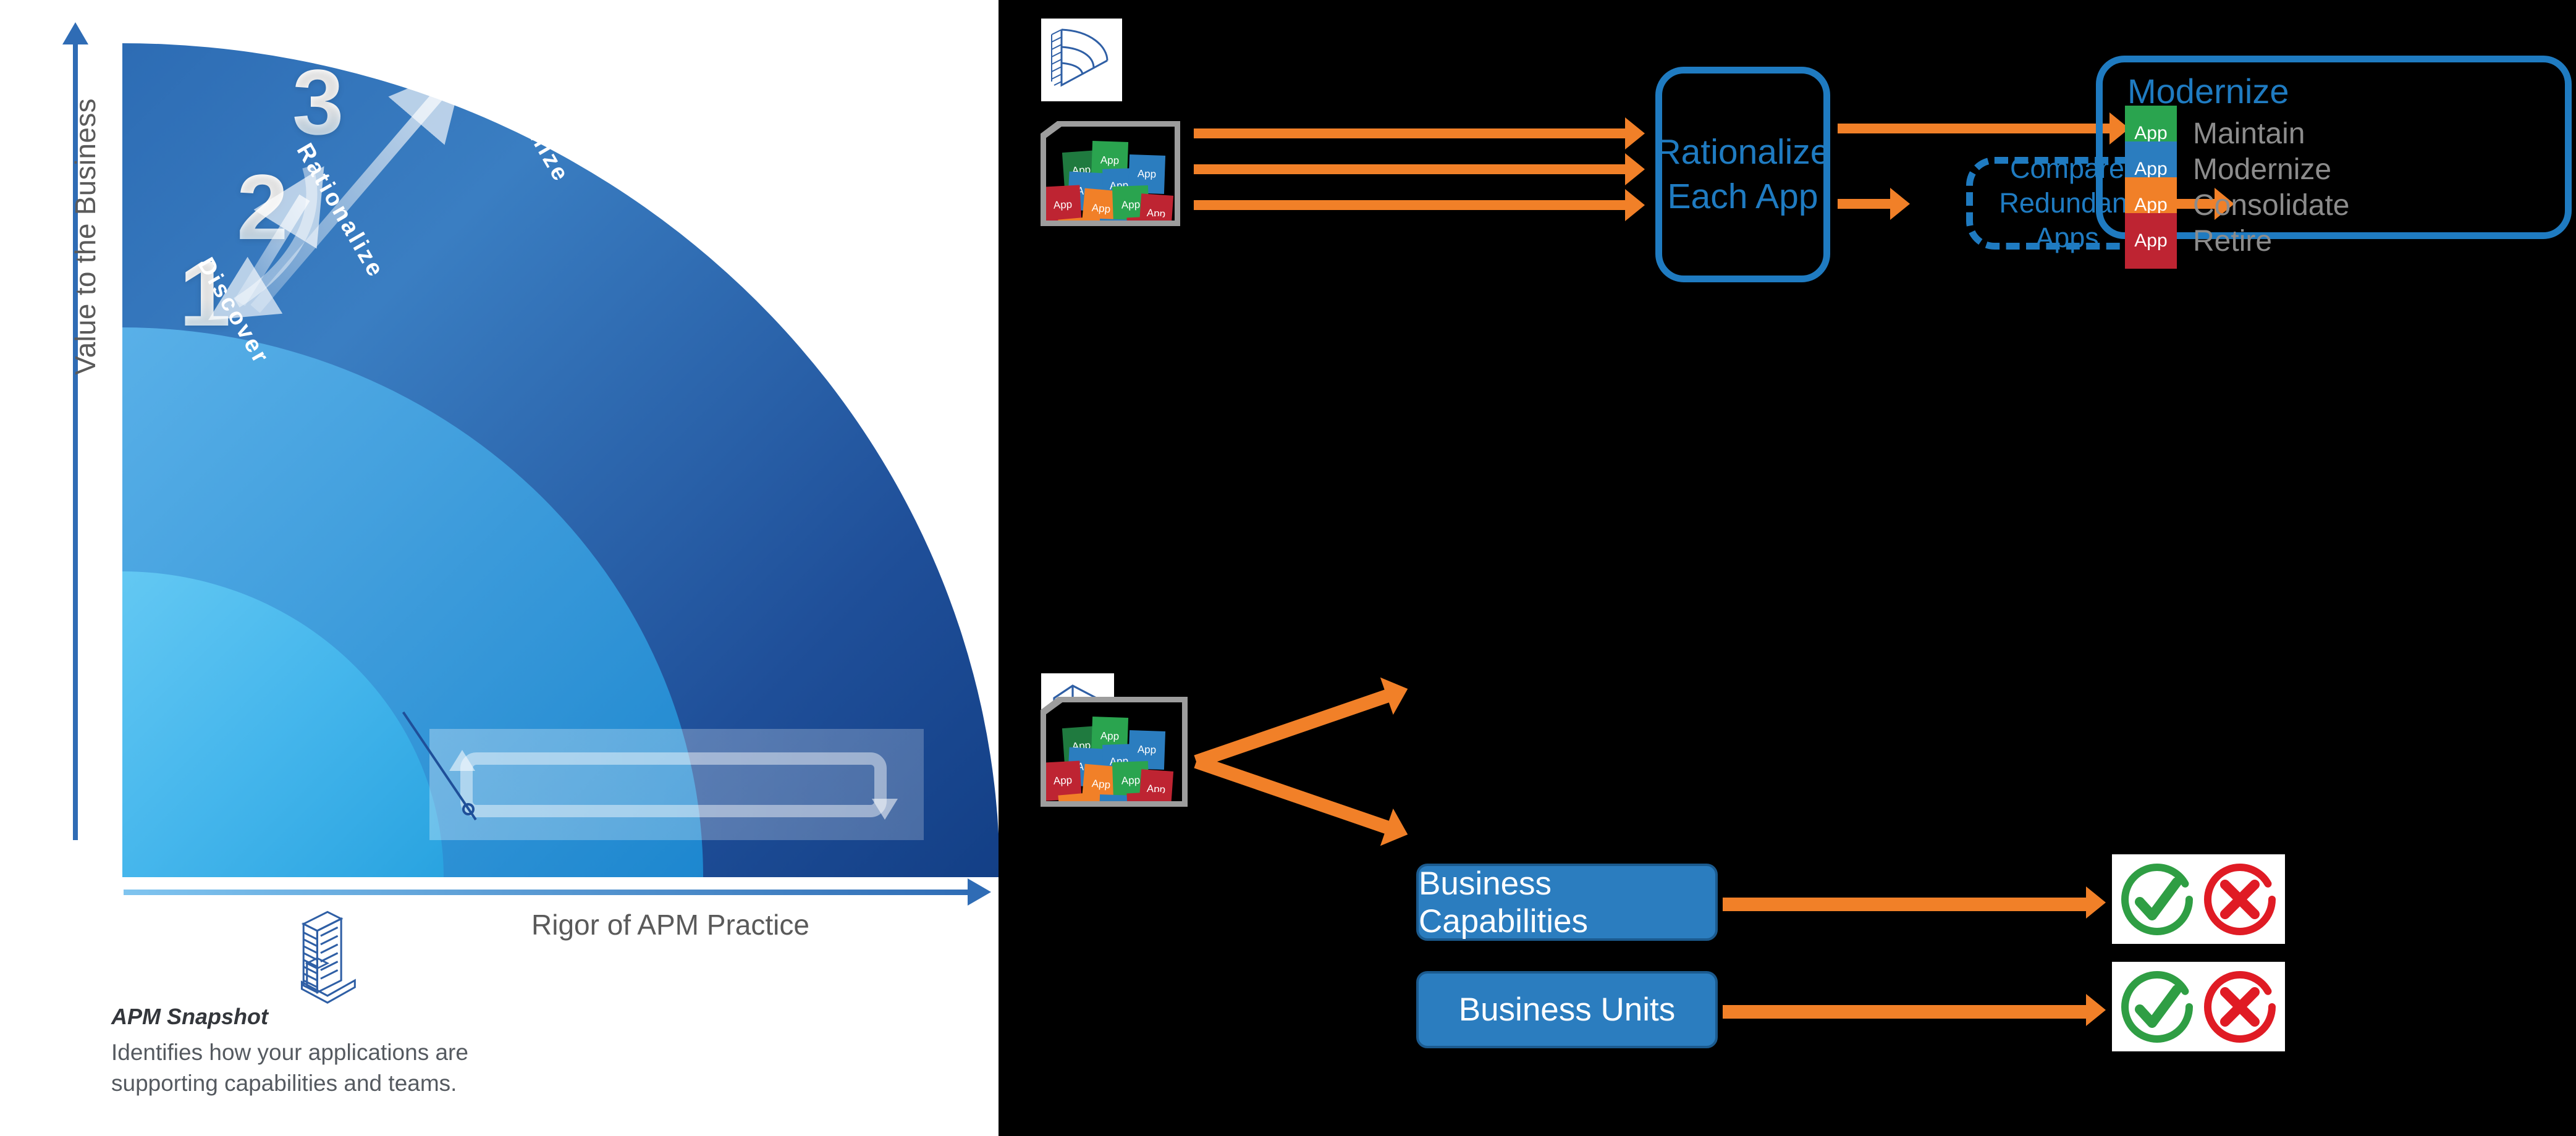 The width and height of the screenshot is (2576, 1136). Describe the element at coordinates (1503, 902) in the screenshot. I see `business-capabilities-label: Business Capabilities` at that location.